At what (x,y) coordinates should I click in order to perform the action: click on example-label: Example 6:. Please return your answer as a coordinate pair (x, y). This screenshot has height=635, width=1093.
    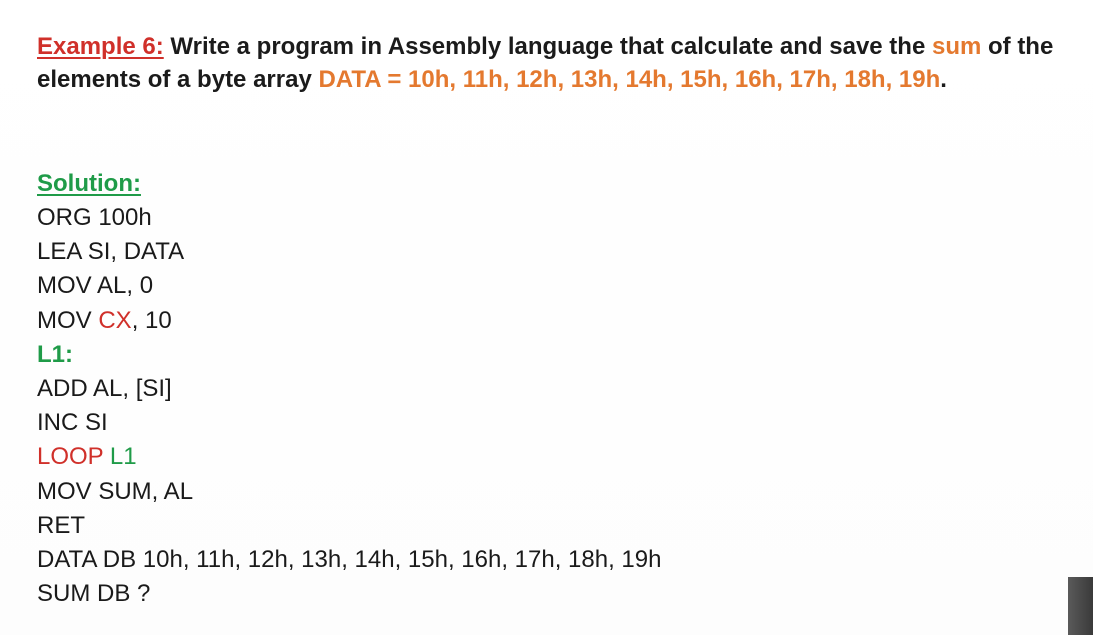
    Looking at the image, I should click on (100, 46).